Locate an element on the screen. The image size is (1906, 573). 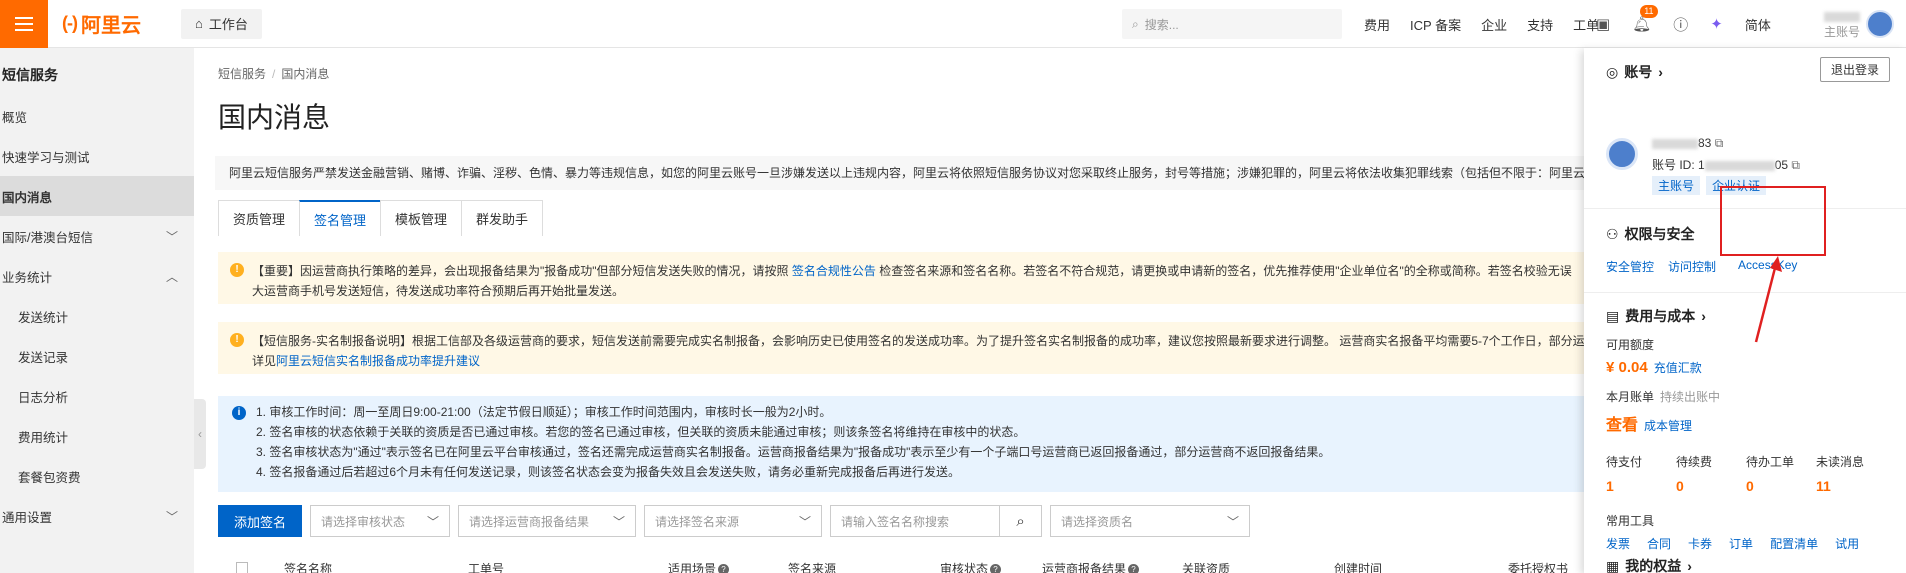
aliyun-logo-icon: (-) is located at coordinates (70, 23).